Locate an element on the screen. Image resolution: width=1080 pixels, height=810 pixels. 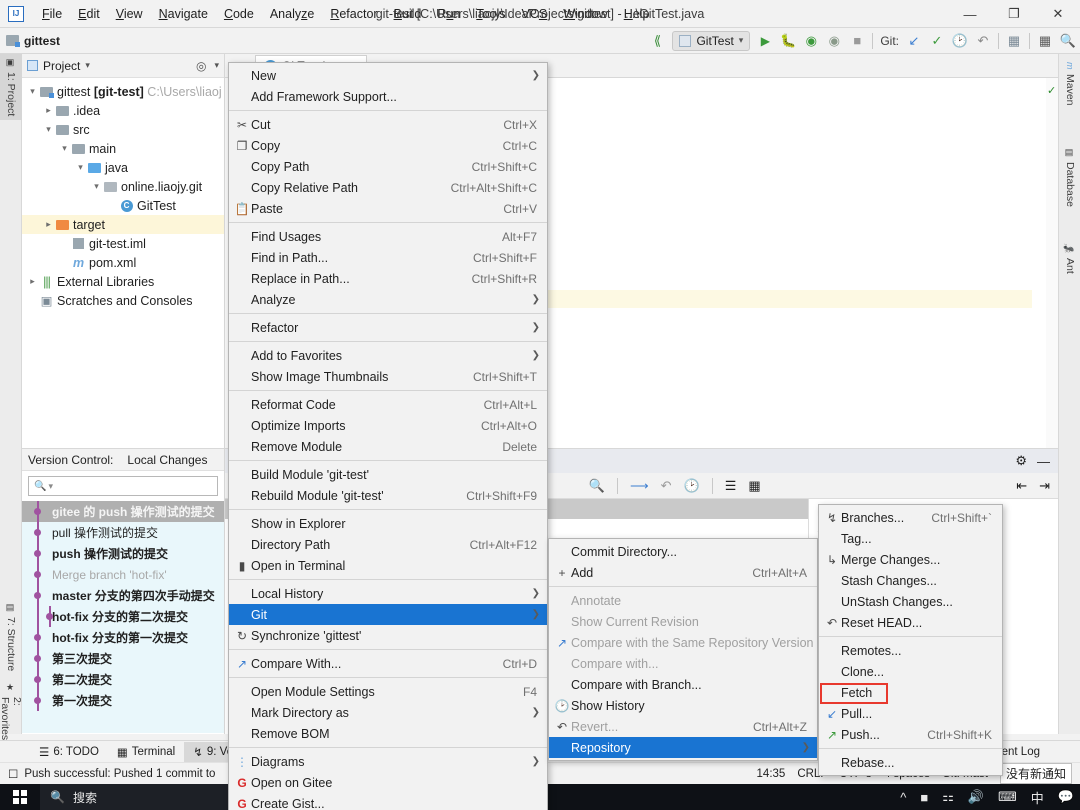
tree-node-src: ▾ src is located at coordinates (123, 129).